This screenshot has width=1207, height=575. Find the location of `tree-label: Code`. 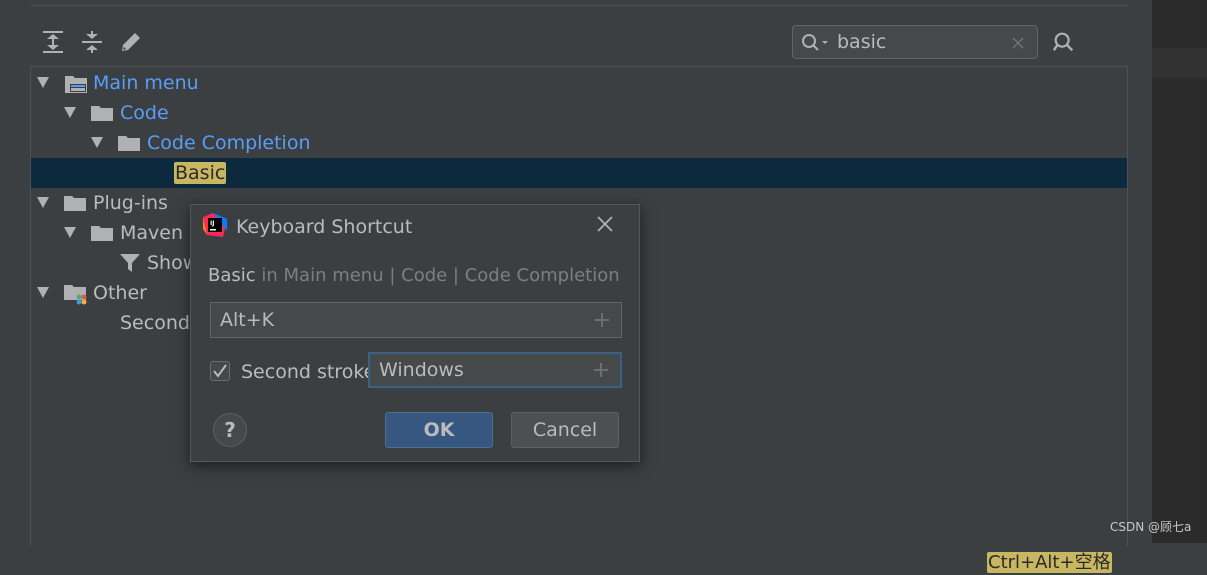

tree-label: Code is located at coordinates (144, 113).